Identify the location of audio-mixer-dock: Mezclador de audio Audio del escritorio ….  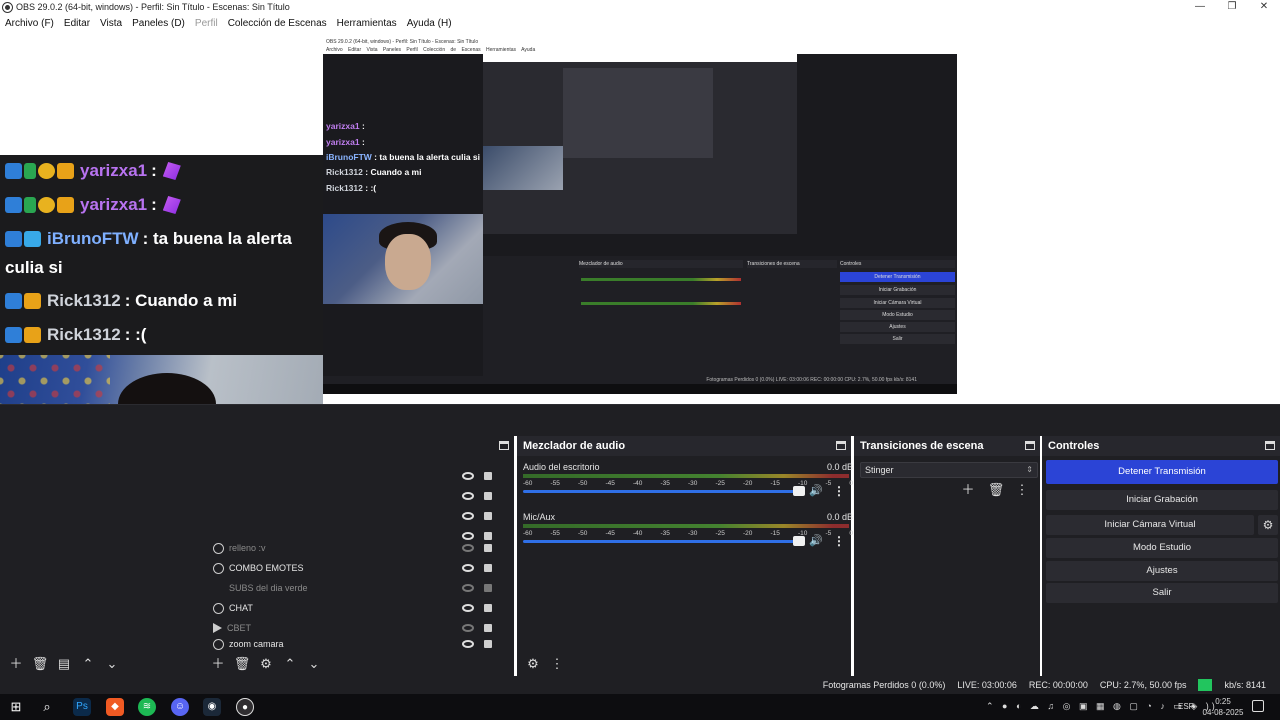
(685, 556).